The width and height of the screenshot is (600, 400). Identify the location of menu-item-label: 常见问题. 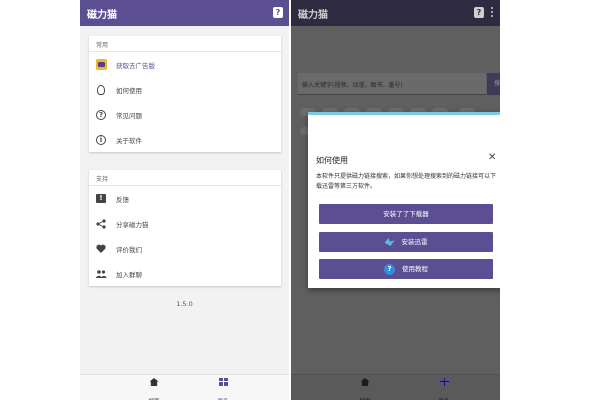
(129, 115).